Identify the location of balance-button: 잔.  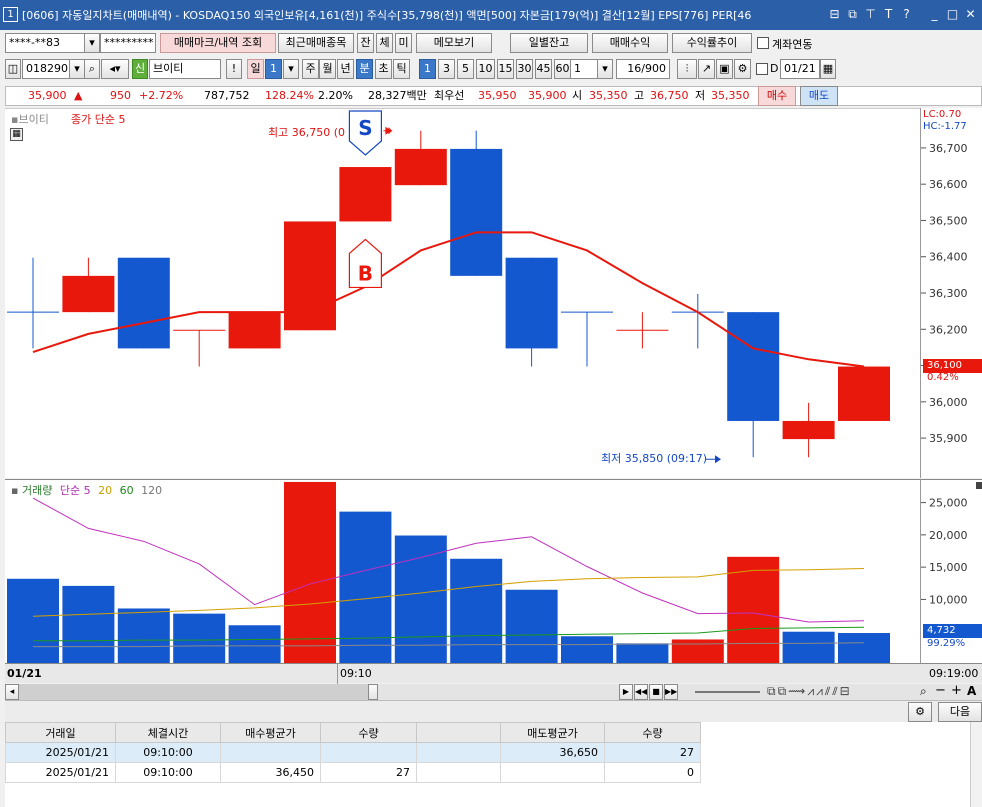
(365, 43).